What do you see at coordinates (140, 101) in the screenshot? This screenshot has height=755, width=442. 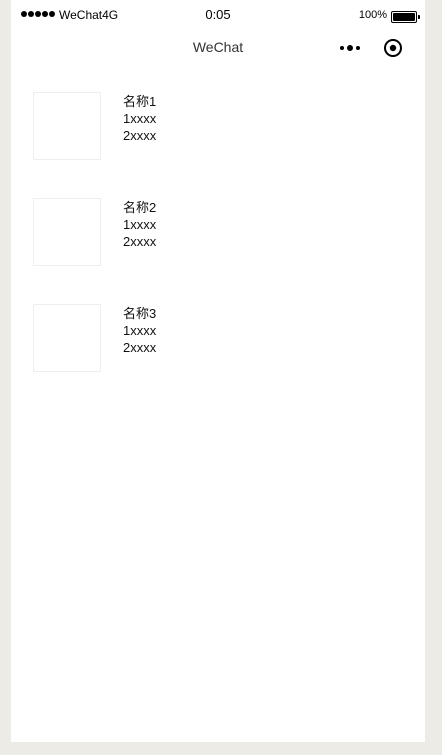 I see `item-name: 名称1` at bounding box center [140, 101].